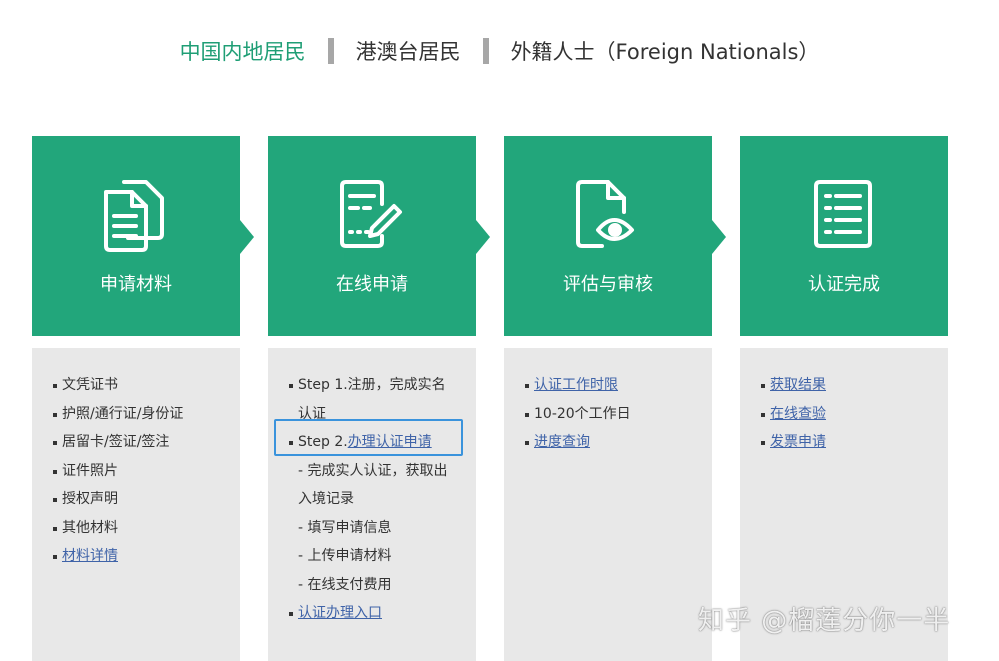 The image size is (999, 661). What do you see at coordinates (345, 556) in the screenshot?
I see `list-item: - 上传申请材料` at bounding box center [345, 556].